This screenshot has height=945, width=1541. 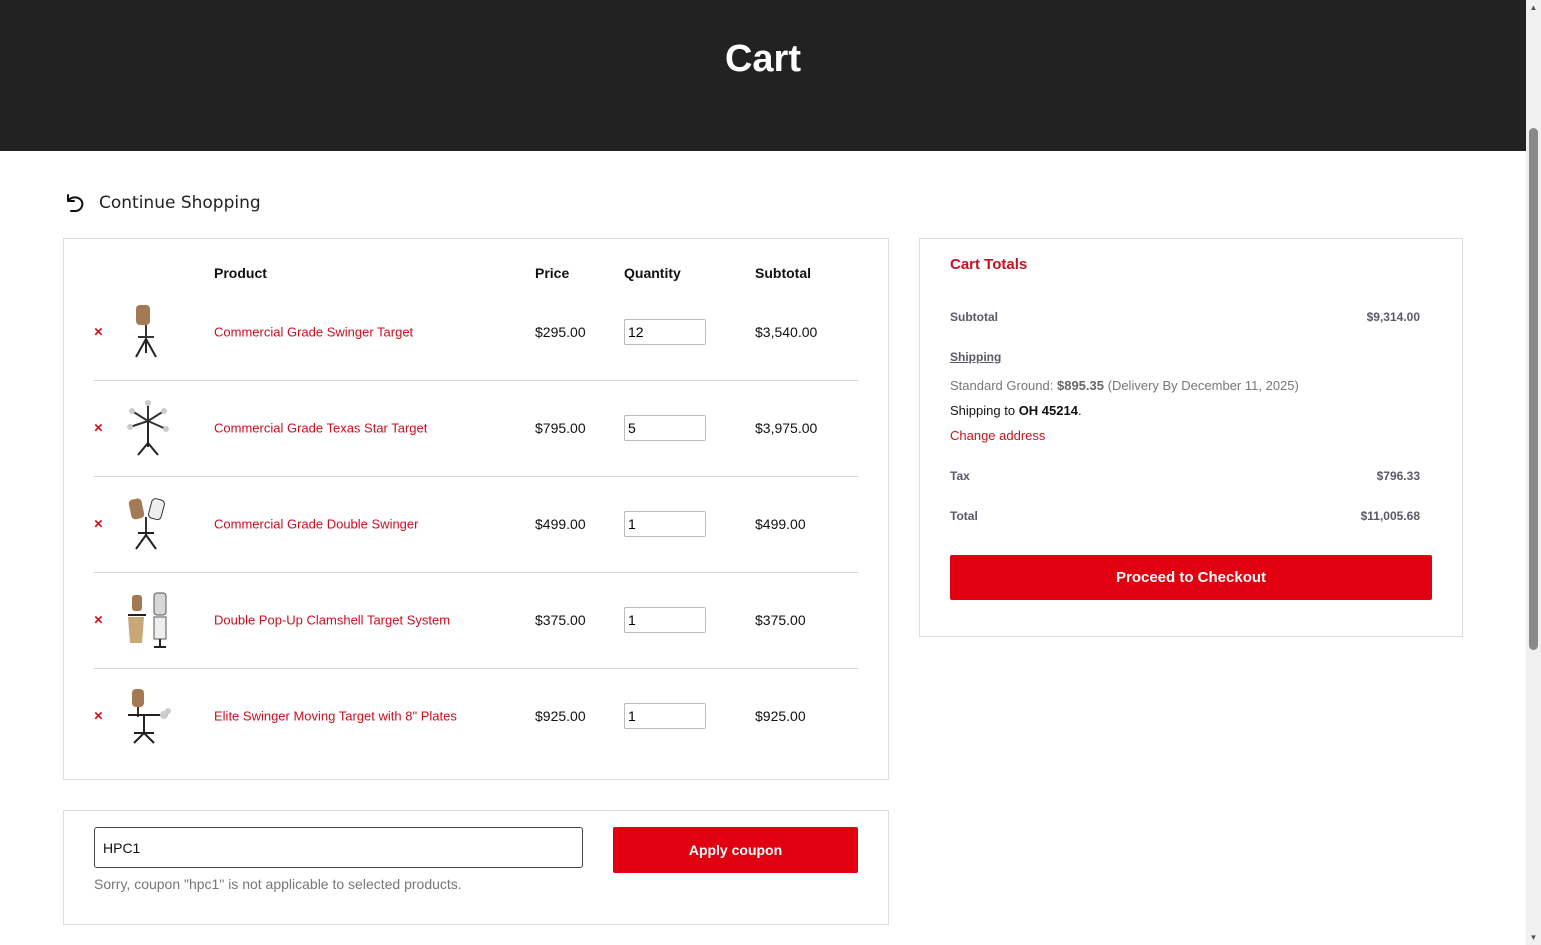 What do you see at coordinates (560, 524) in the screenshot?
I see `product-price: $499.00` at bounding box center [560, 524].